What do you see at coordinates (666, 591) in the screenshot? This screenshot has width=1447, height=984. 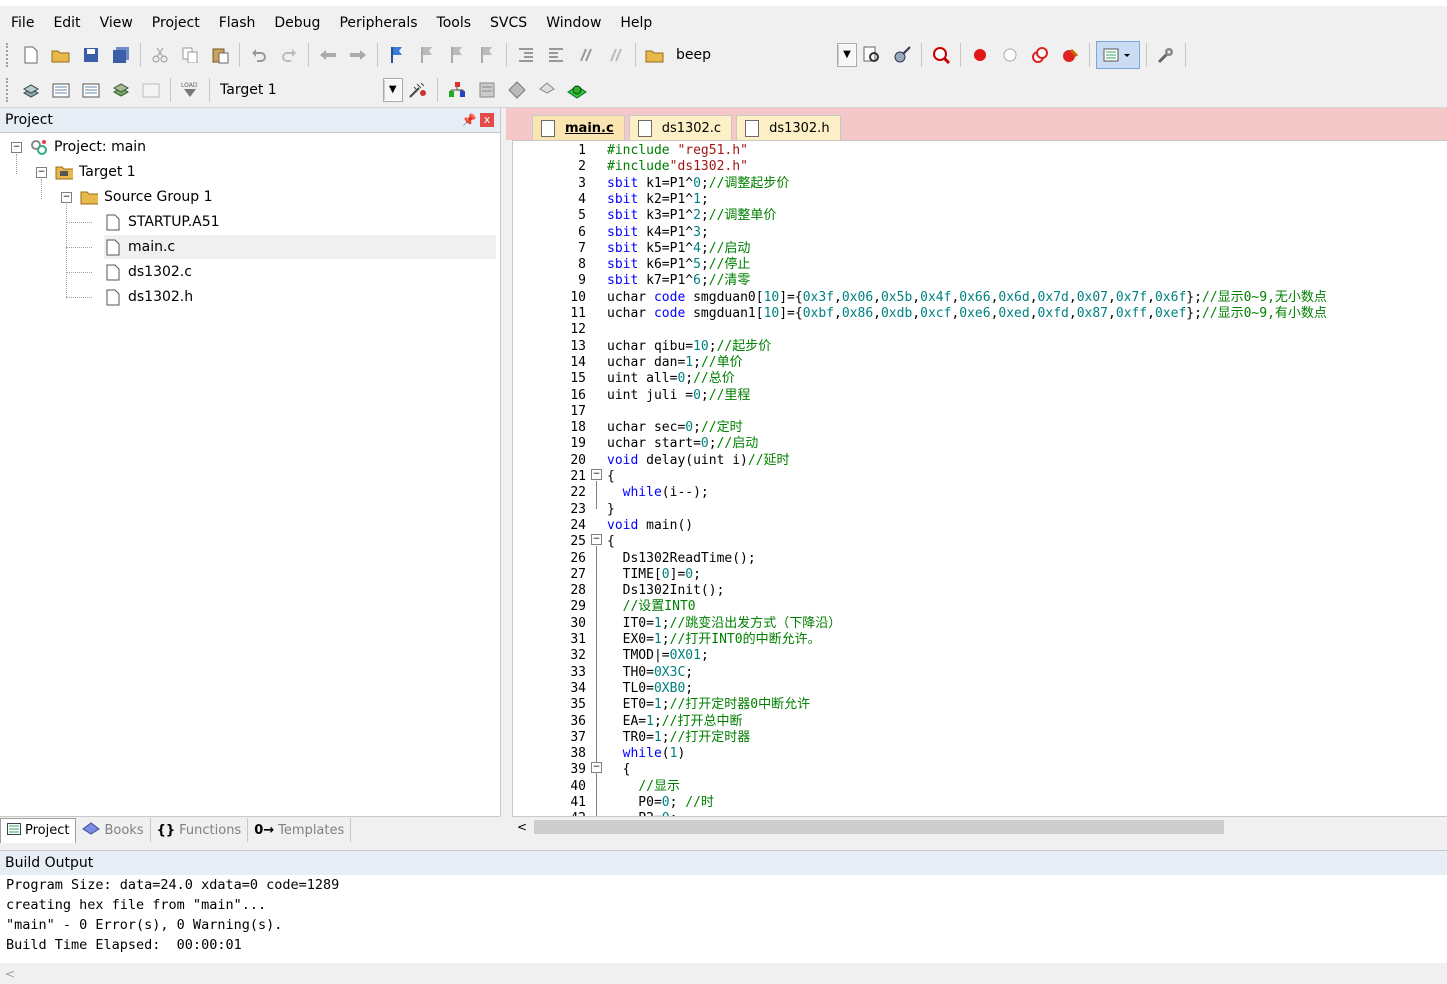 I see `code-line: Ds1302Init();` at bounding box center [666, 591].